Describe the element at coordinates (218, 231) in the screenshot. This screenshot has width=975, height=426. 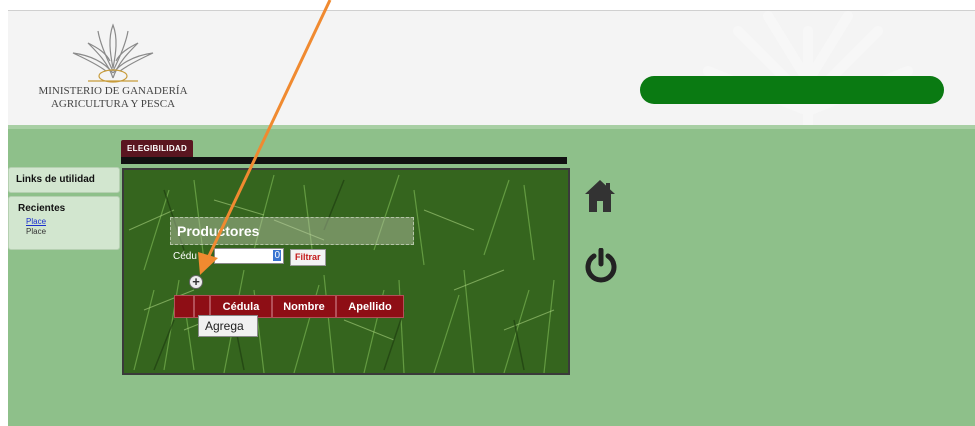
I see `productores-title: Productores` at that location.